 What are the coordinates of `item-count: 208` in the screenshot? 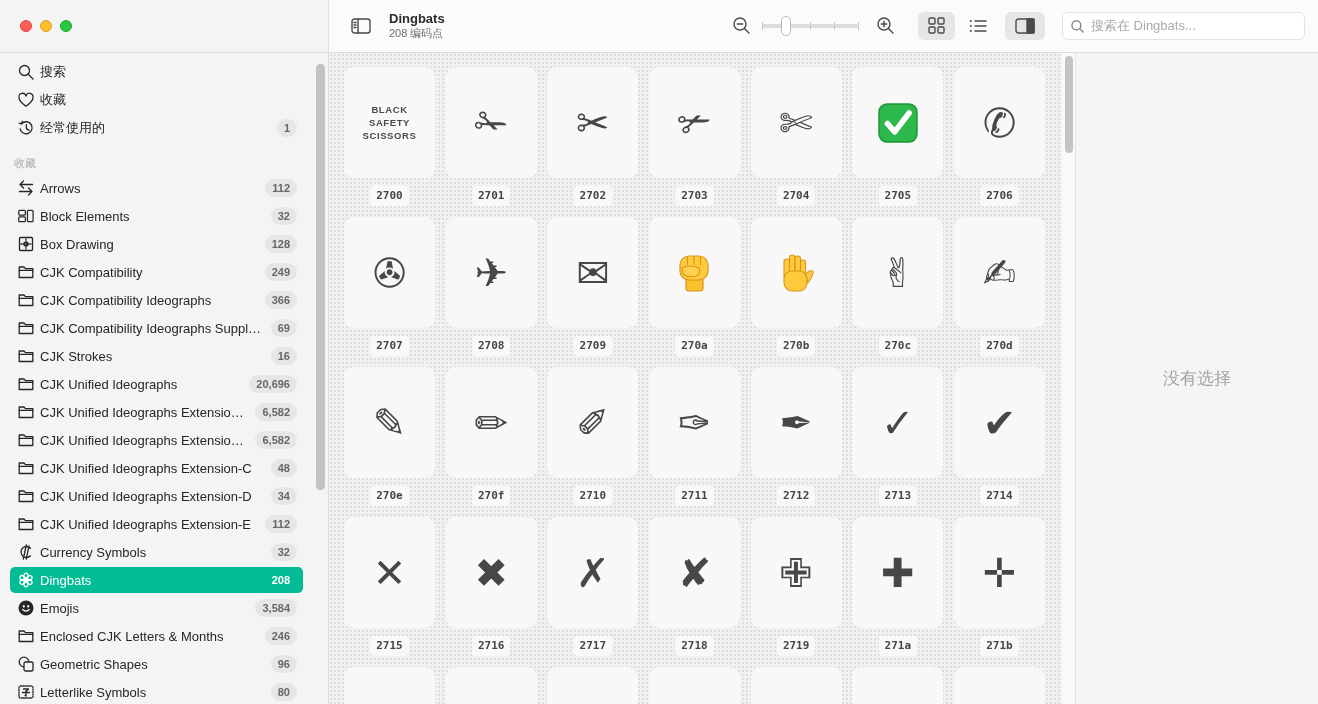 It's located at (280, 580).